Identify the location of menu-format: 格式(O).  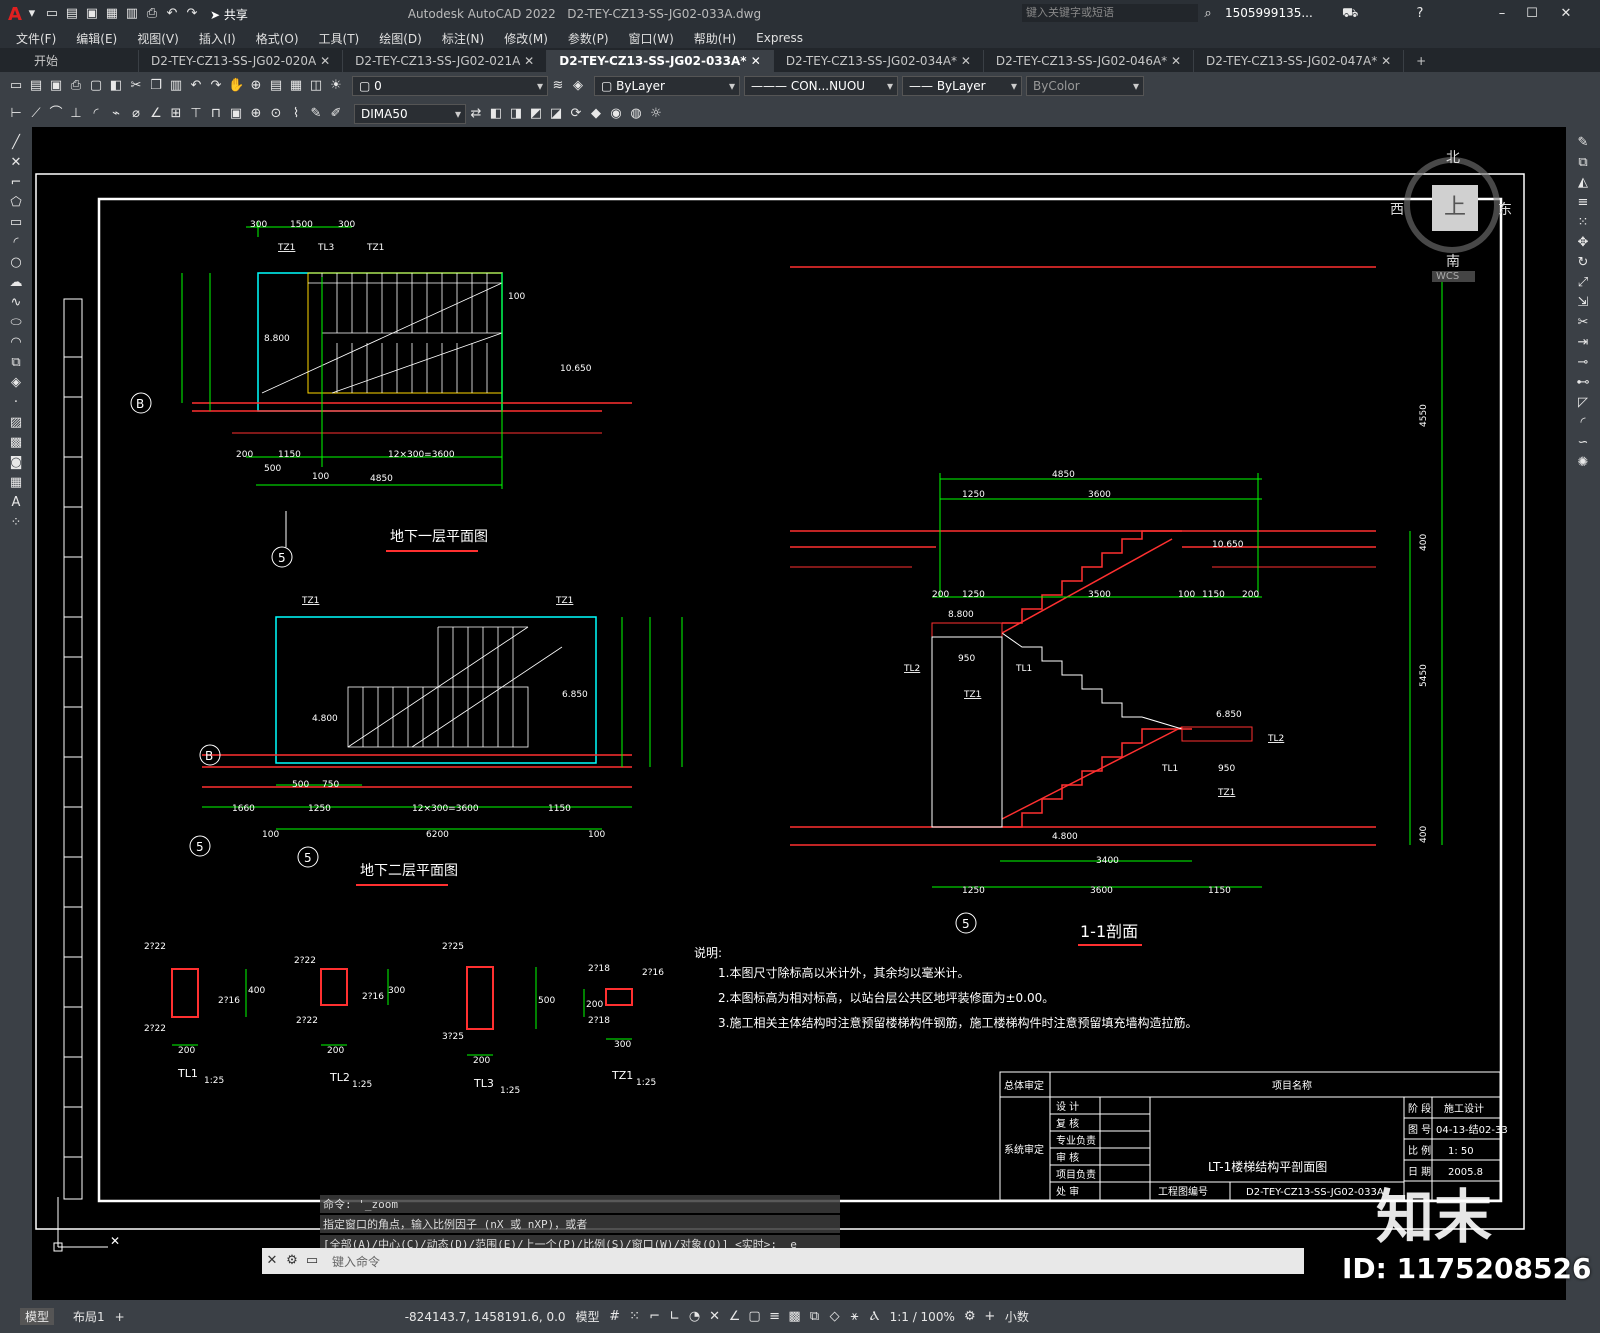
(277, 38).